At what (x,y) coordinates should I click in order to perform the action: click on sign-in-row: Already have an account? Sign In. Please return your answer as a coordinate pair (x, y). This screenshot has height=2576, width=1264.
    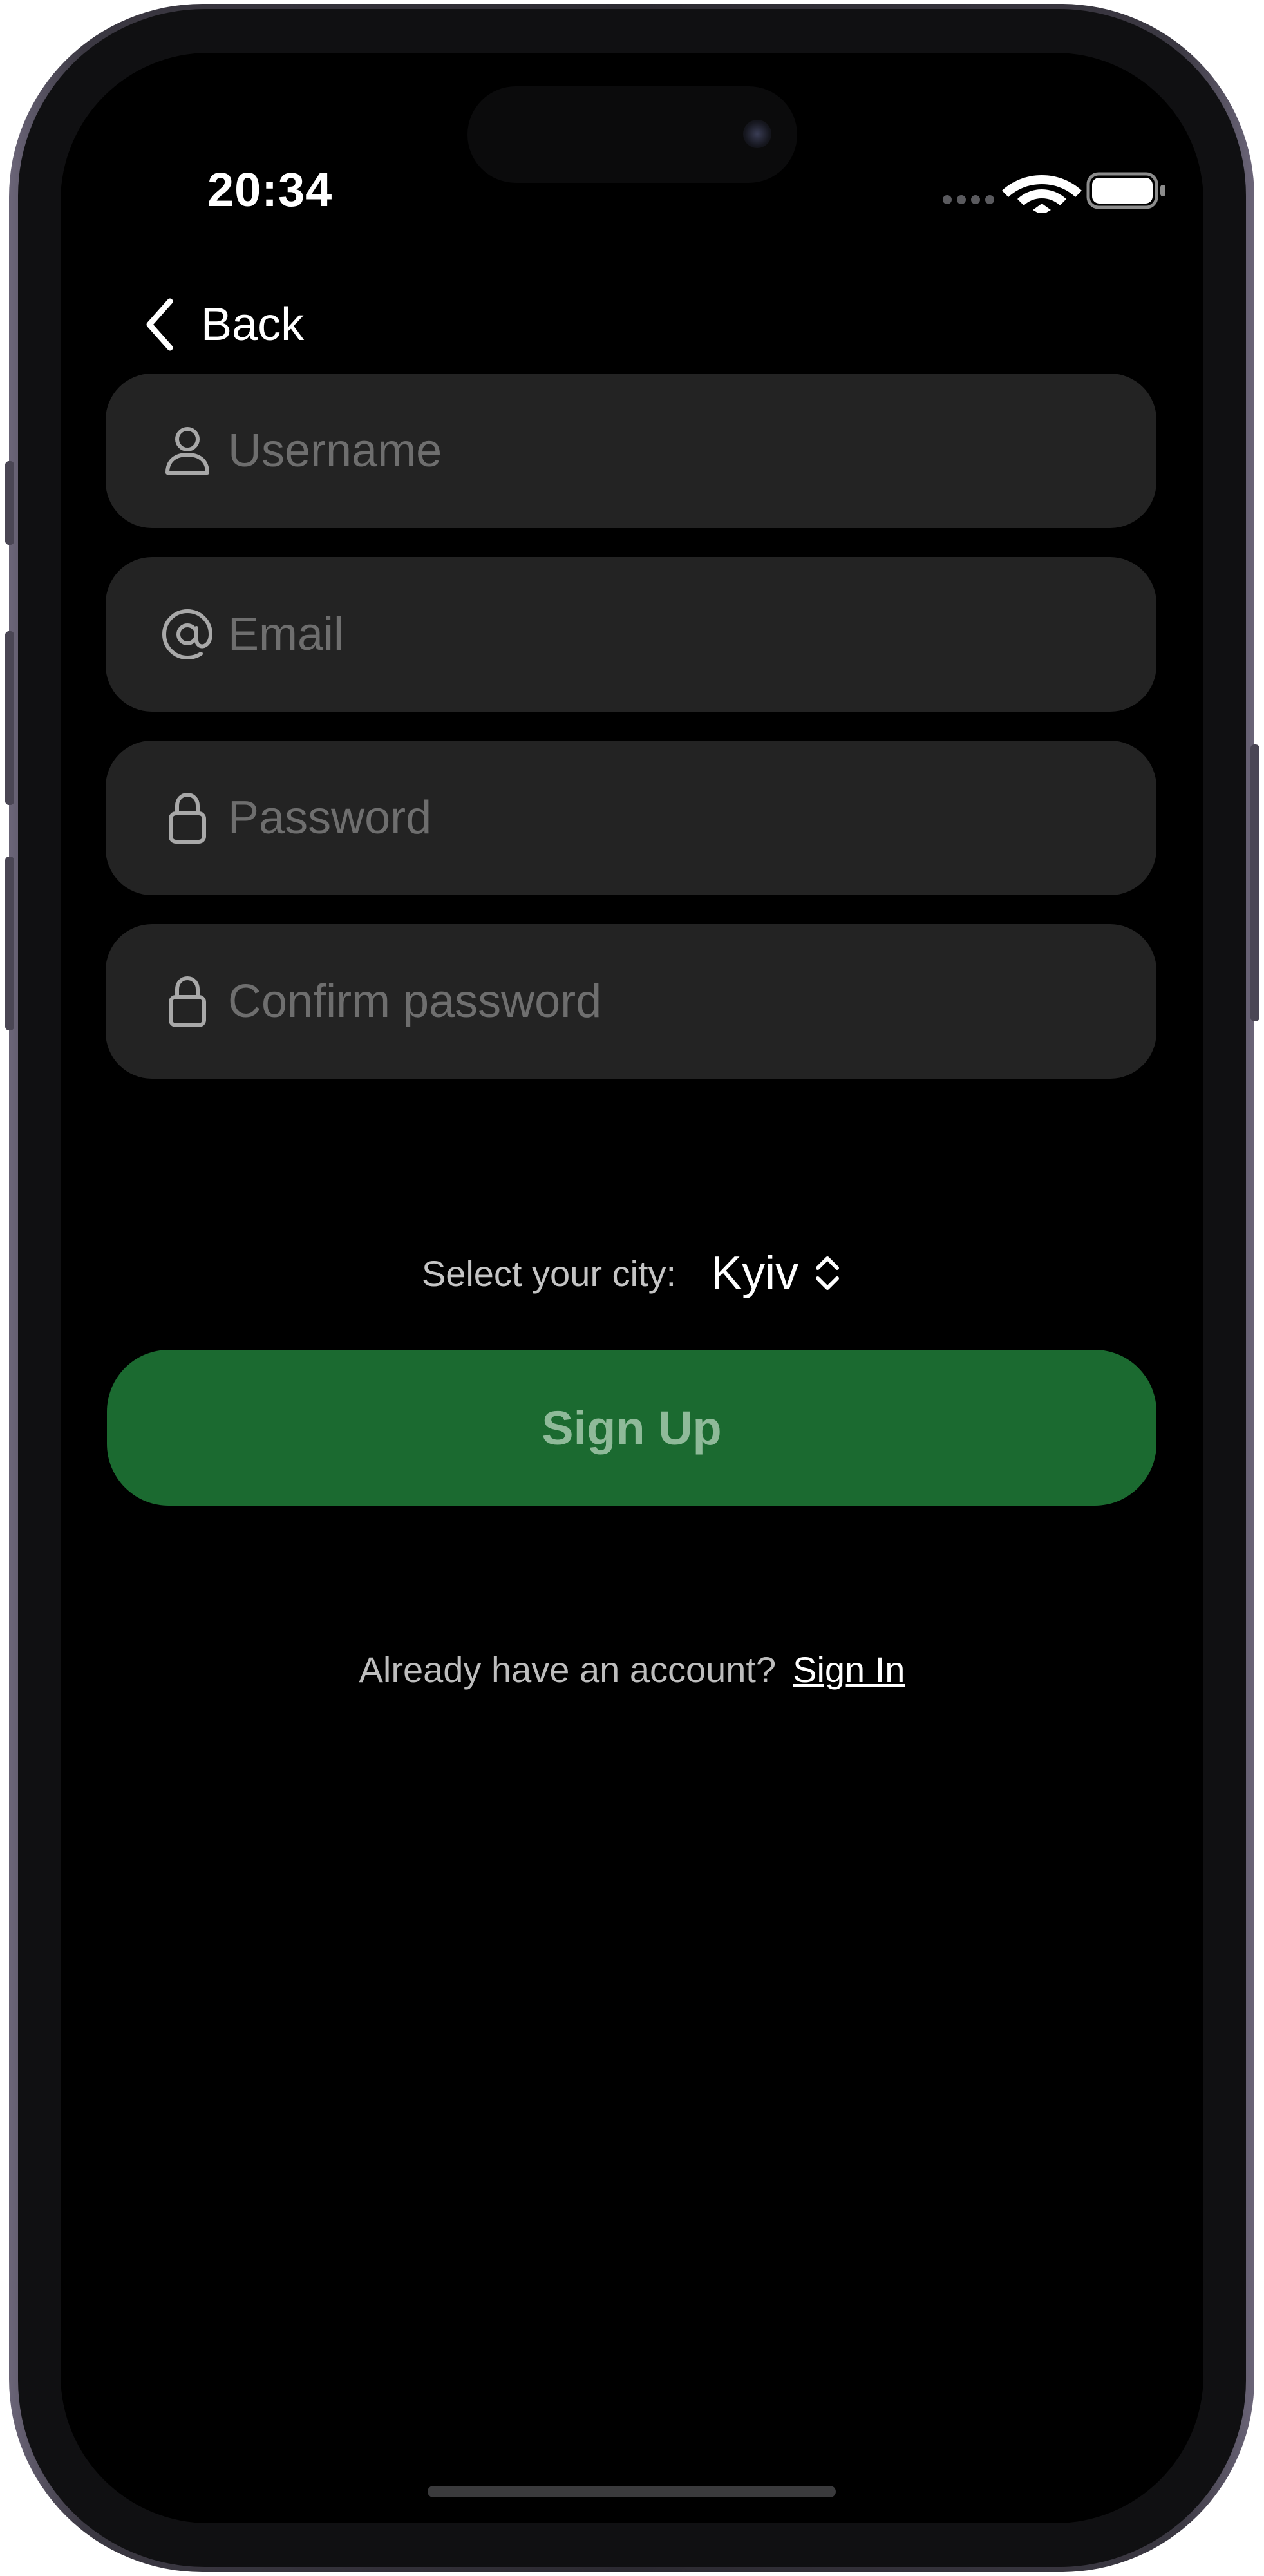
    Looking at the image, I should click on (632, 1669).